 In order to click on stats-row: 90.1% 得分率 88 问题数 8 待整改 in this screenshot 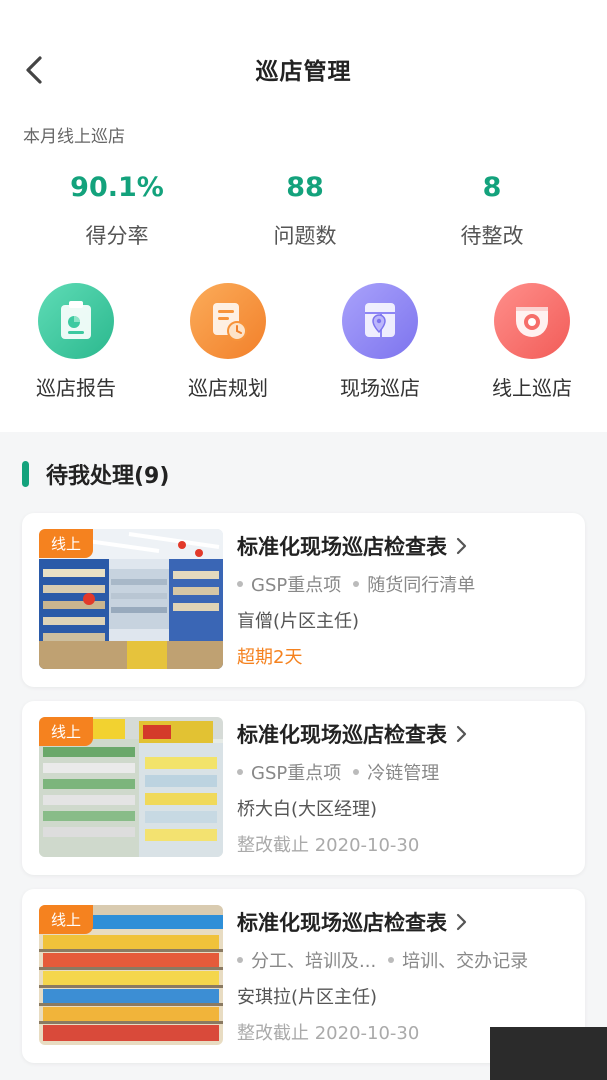, I will do `click(303, 213)`.